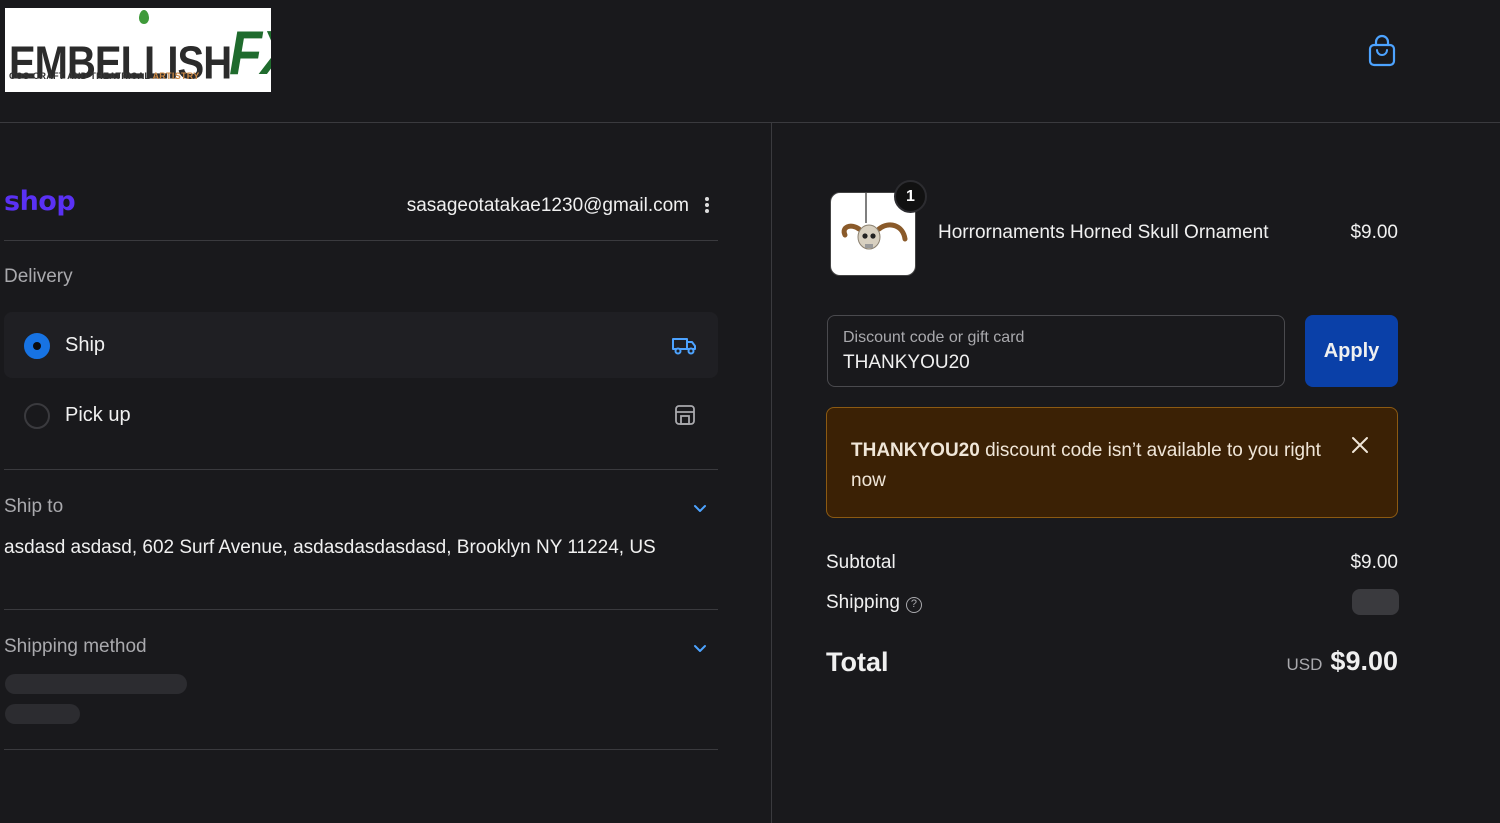 The image size is (1500, 823). I want to click on total-label: Total, so click(857, 662).